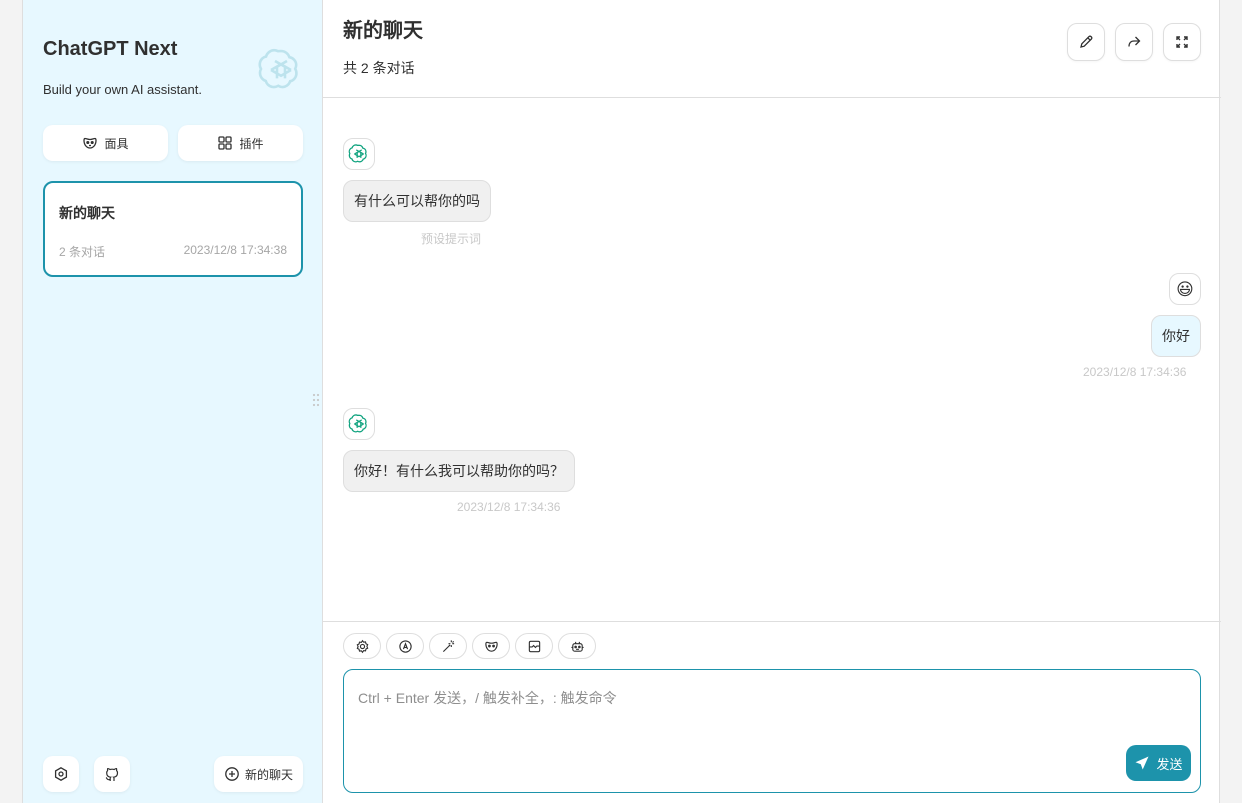  What do you see at coordinates (772, 731) in the screenshot?
I see `chat-input` at bounding box center [772, 731].